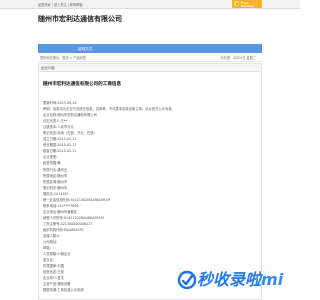  What do you see at coordinates (63, 58) in the screenshot?
I see `breadcrumb-path: 您的地位置为：首页 > 产品问答` at bounding box center [63, 58].